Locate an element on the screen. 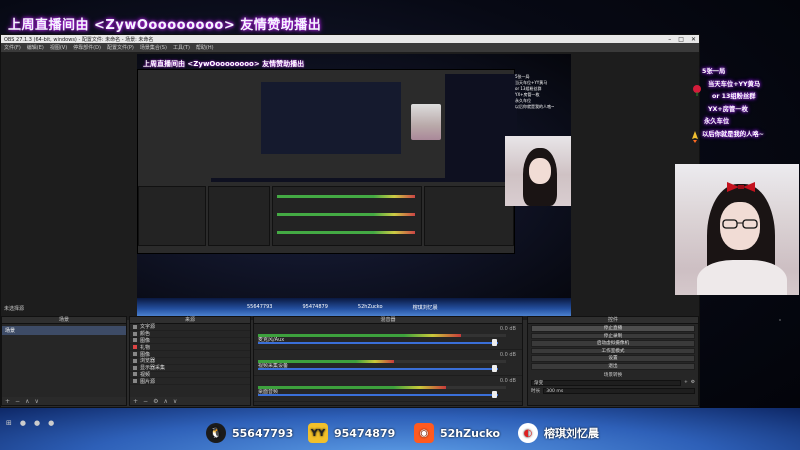 The height and width of the screenshot is (450, 800). nested-webcam is located at coordinates (538, 171).